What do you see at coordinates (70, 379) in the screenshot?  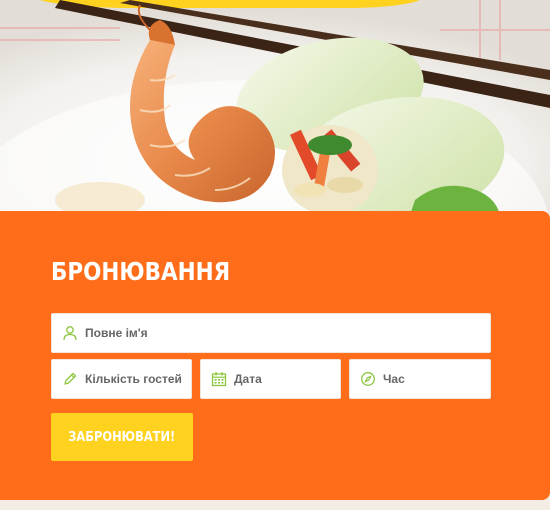 I see `pencil-icon` at bounding box center [70, 379].